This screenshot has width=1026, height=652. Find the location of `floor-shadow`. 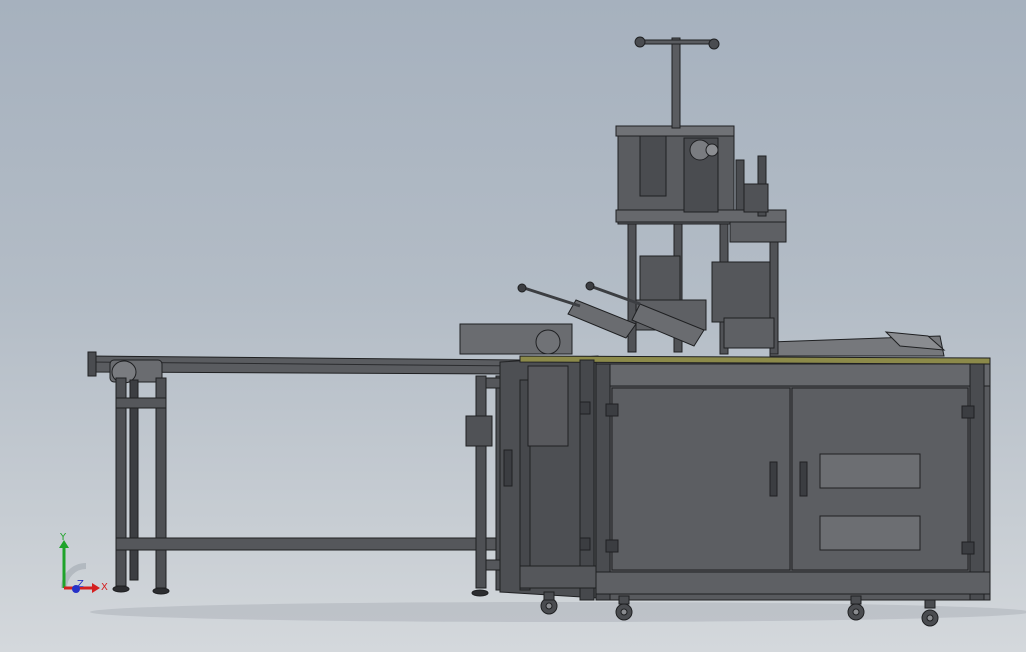

floor-shadow is located at coordinates (558, 612).